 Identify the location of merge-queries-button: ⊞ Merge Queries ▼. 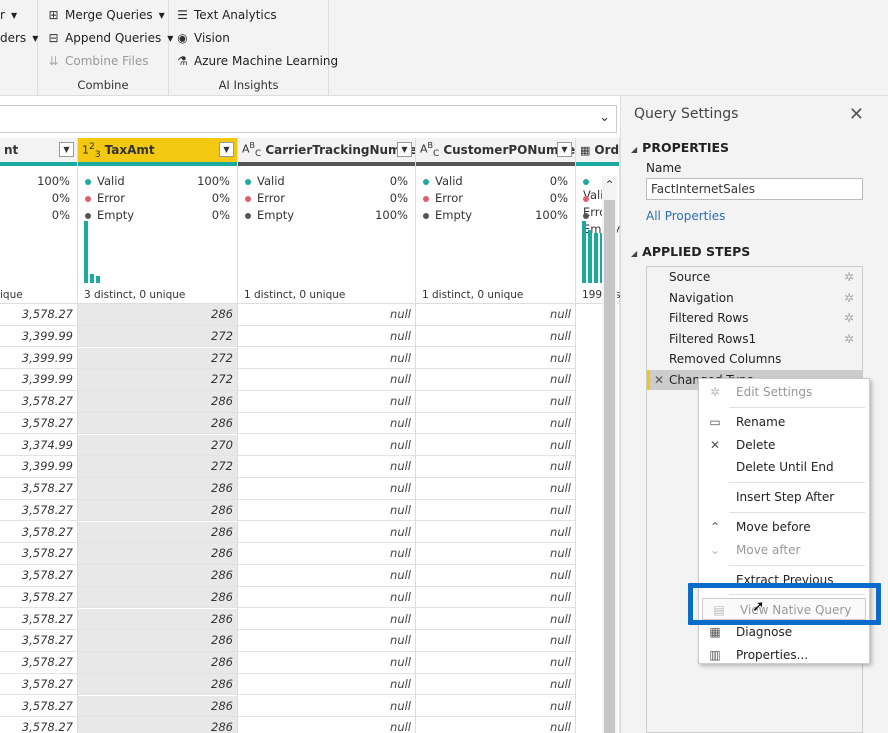
(105, 15).